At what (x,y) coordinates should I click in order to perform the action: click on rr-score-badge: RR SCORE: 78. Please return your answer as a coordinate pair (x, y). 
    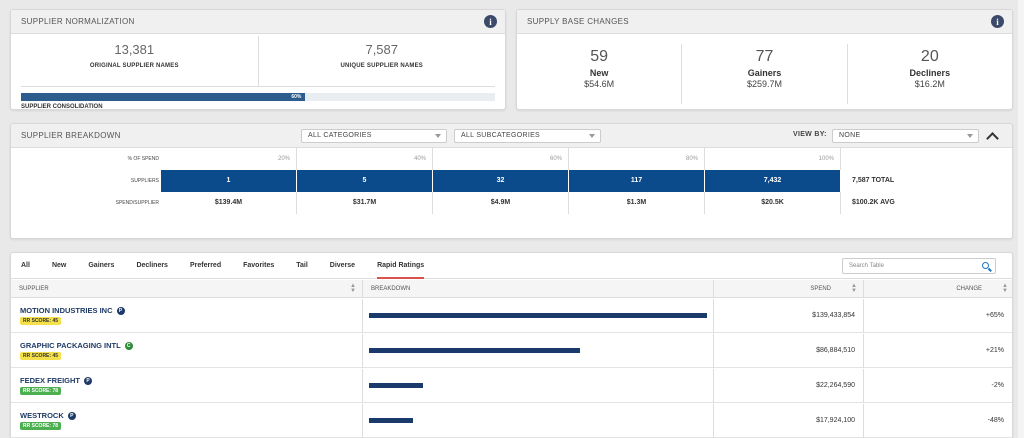
    Looking at the image, I should click on (41, 426).